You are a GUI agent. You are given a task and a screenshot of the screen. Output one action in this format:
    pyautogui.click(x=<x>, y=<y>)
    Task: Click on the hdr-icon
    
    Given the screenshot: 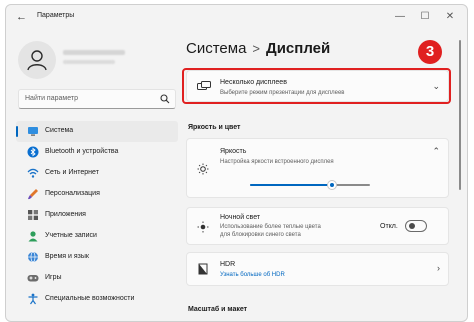 What is the action you would take?
    pyautogui.click(x=203, y=269)
    